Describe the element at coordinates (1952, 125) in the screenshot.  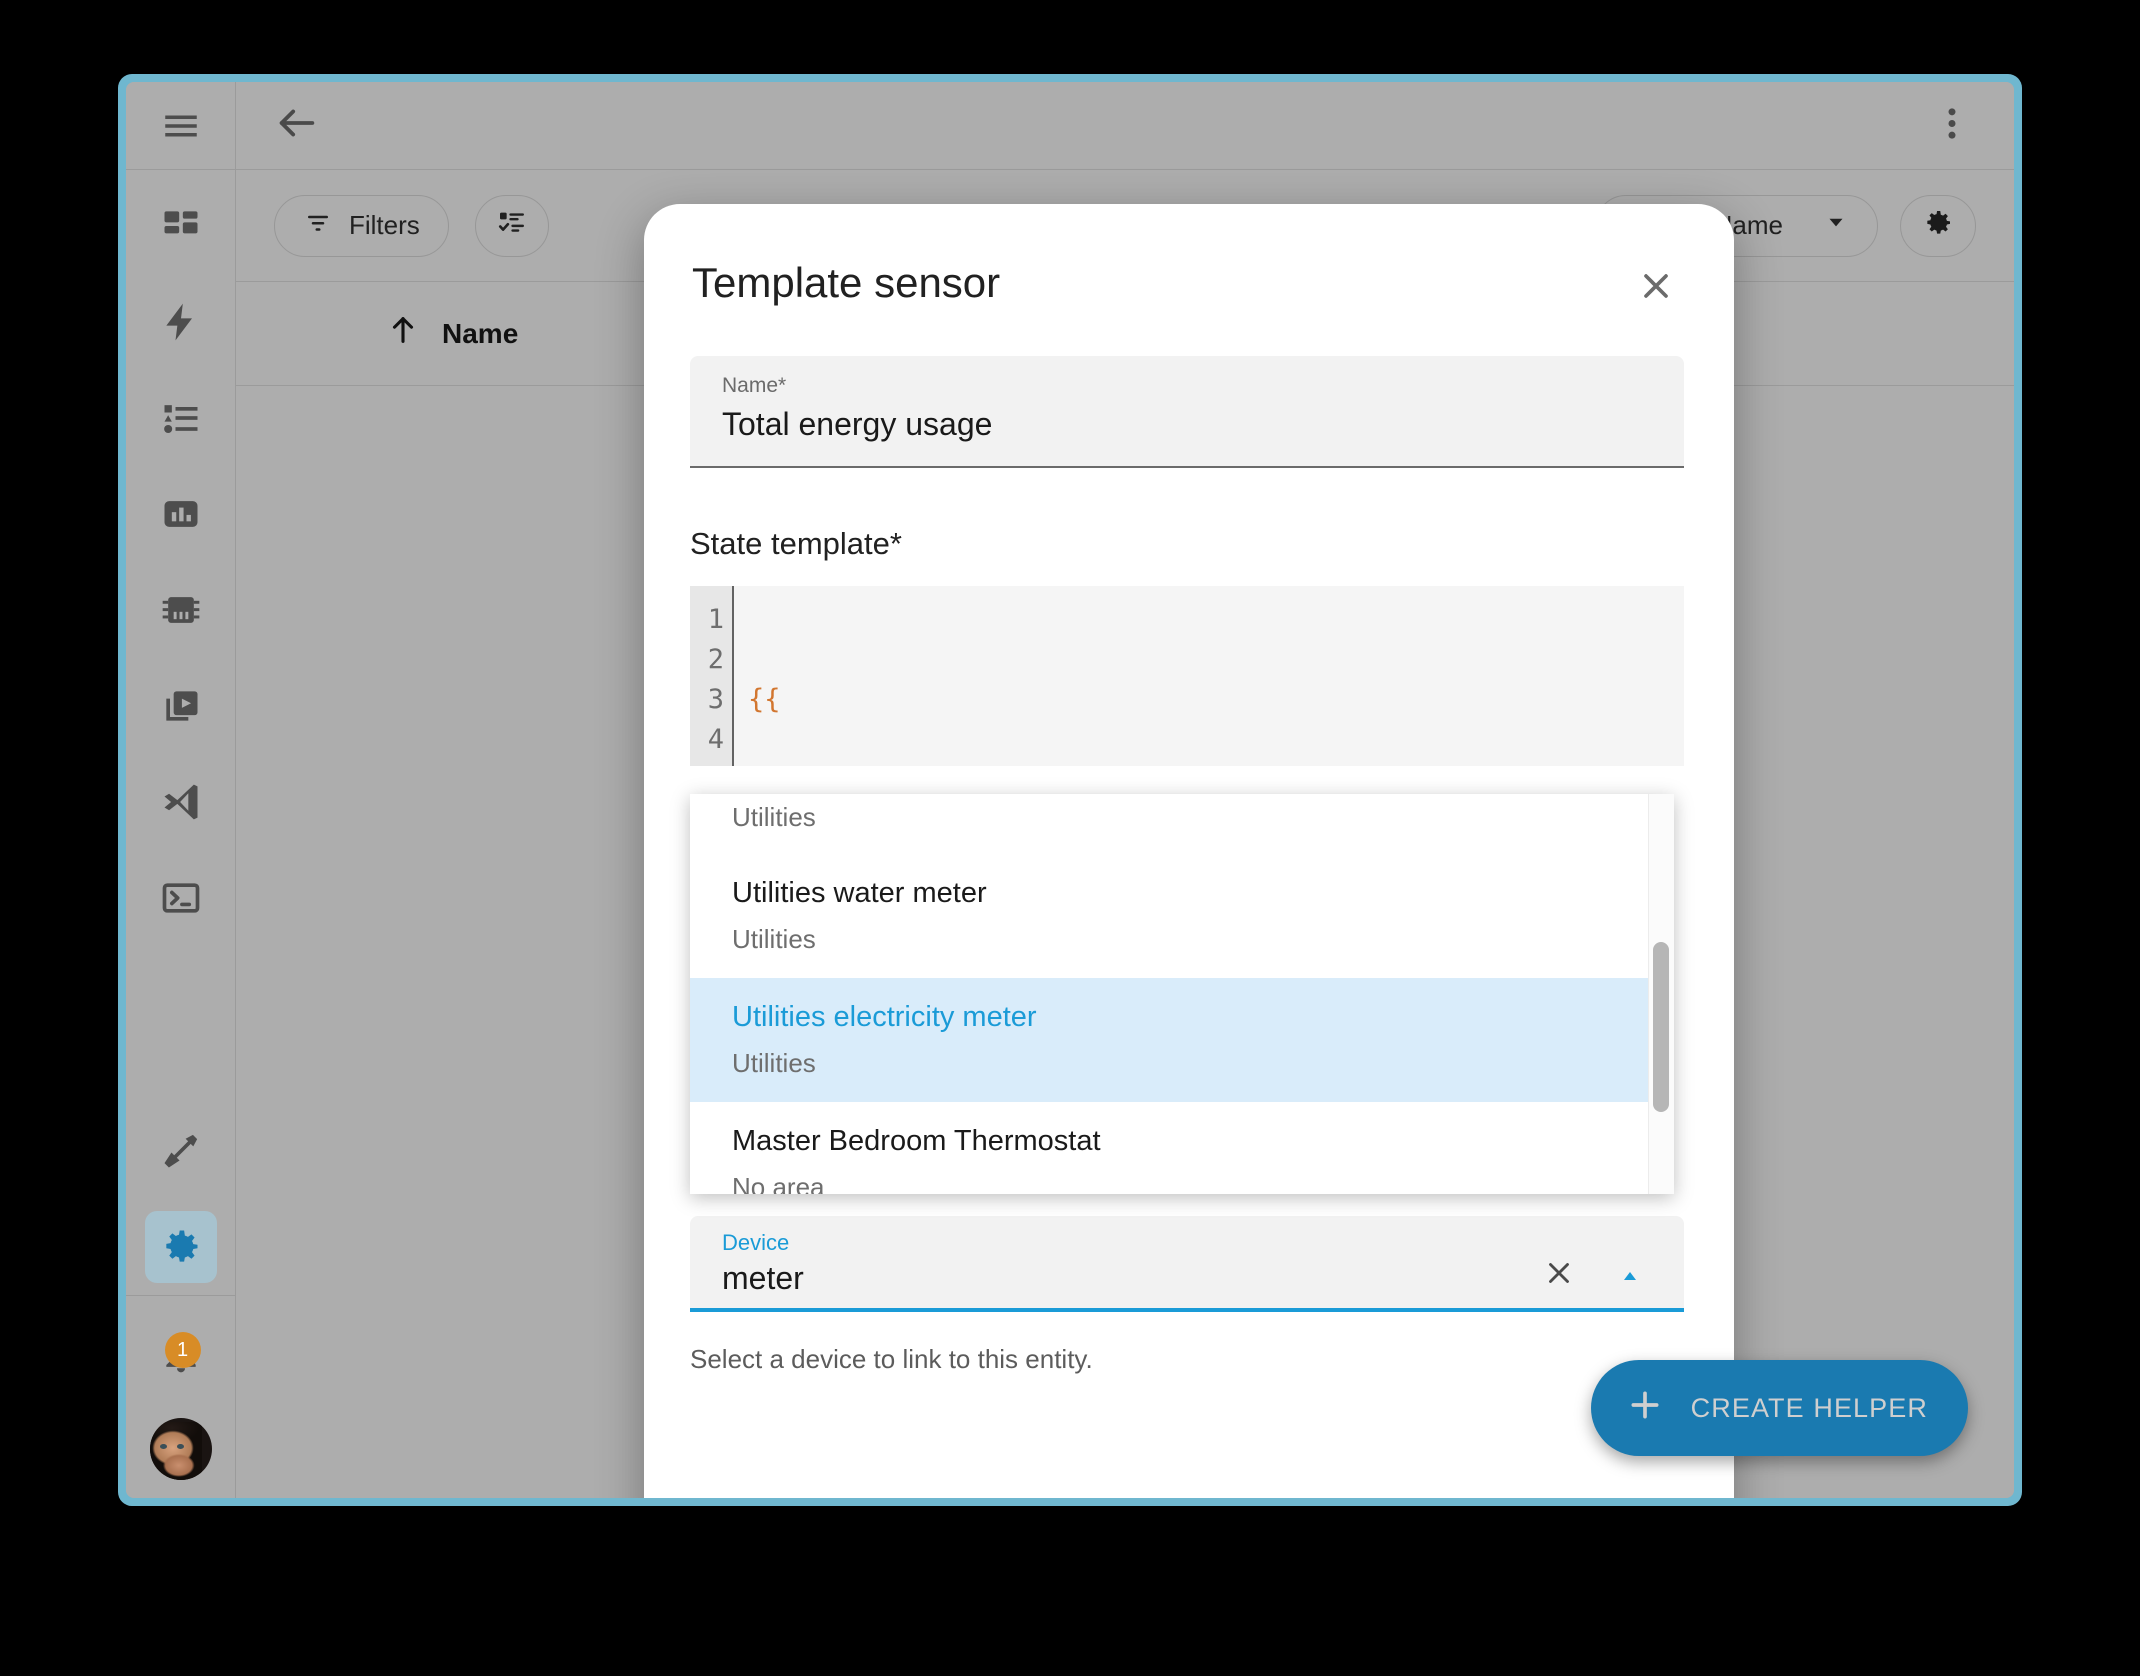
I see `overflow-menu-icon` at that location.